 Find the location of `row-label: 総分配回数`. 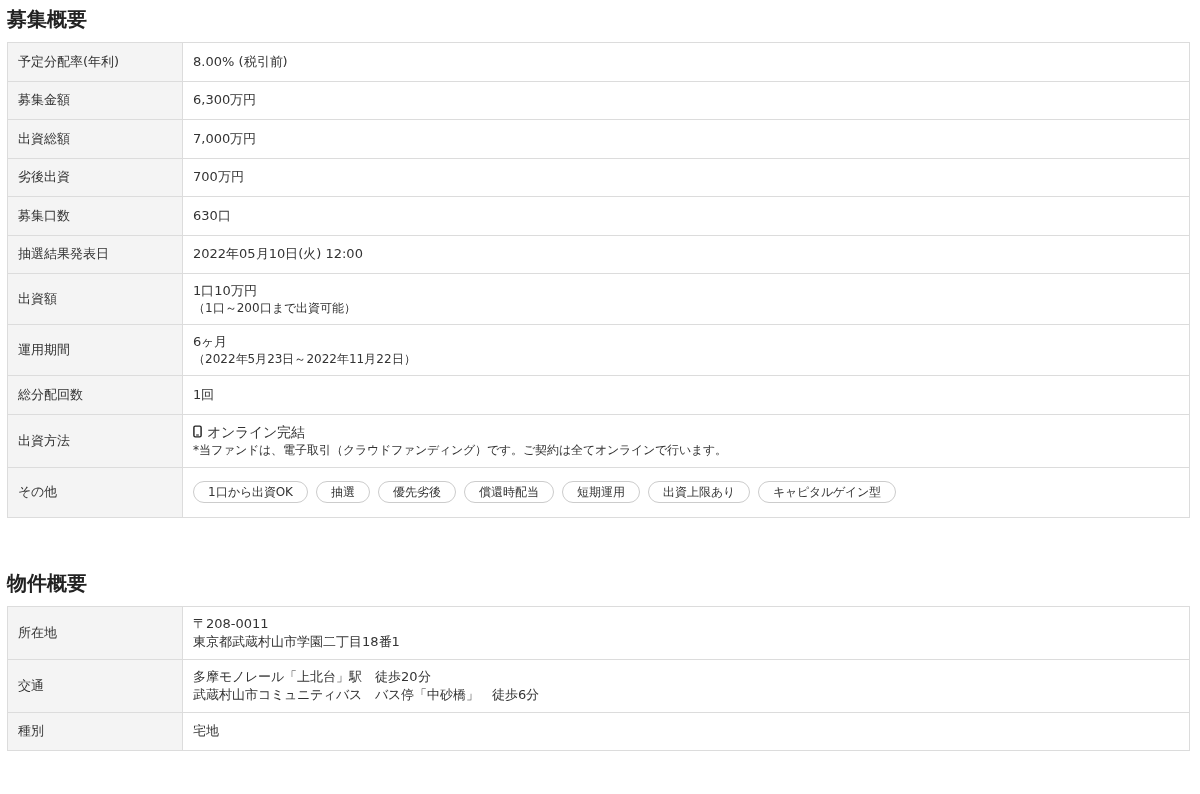

row-label: 総分配回数 is located at coordinates (95, 395).